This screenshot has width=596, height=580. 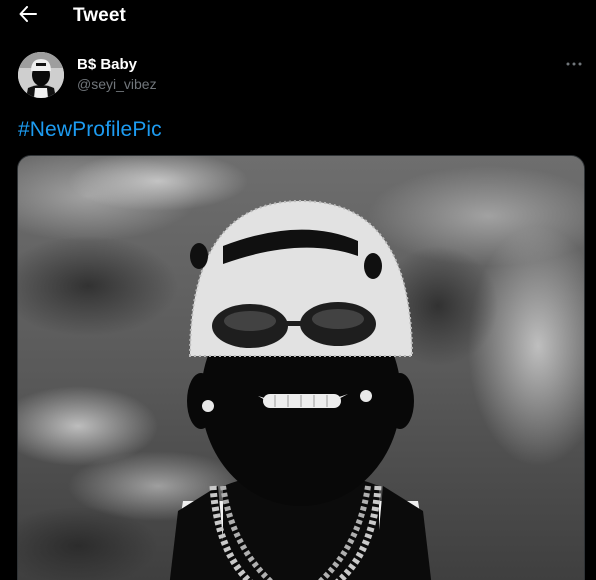 What do you see at coordinates (117, 84) in the screenshot?
I see `author-handle: @seyi_vibez` at bounding box center [117, 84].